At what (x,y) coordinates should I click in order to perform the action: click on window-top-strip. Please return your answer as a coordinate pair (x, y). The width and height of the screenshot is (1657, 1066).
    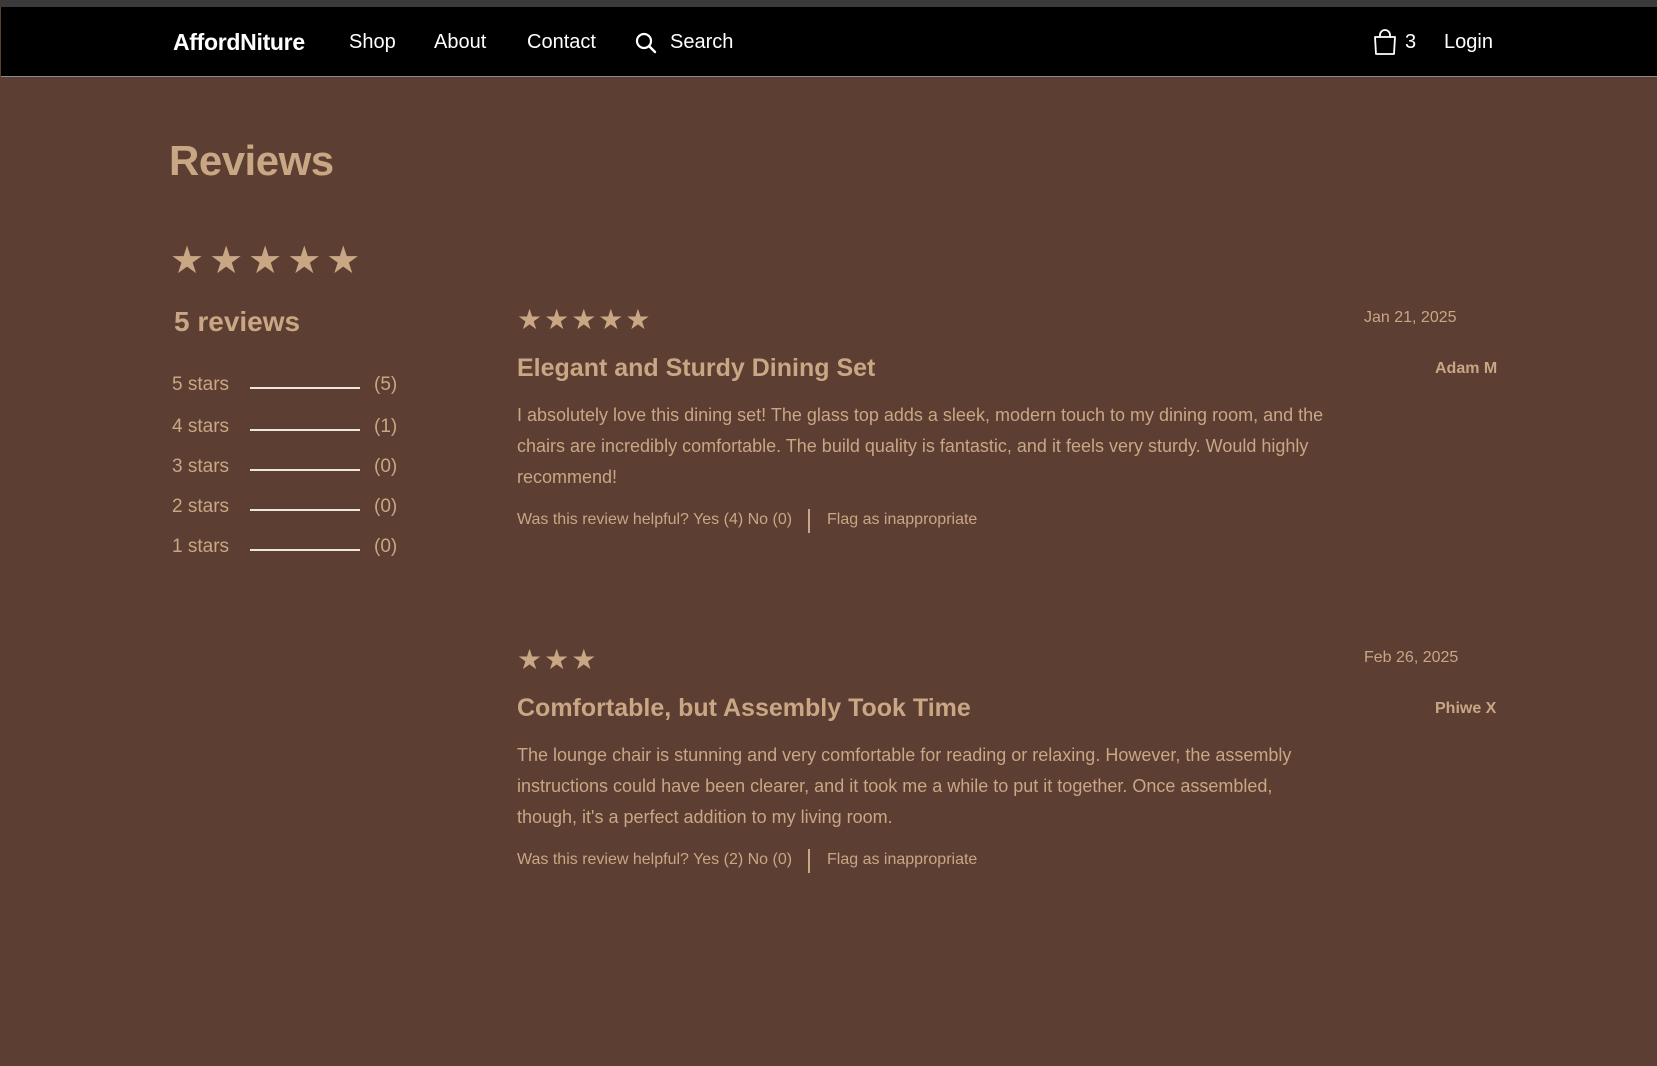
    Looking at the image, I should click on (828, 3).